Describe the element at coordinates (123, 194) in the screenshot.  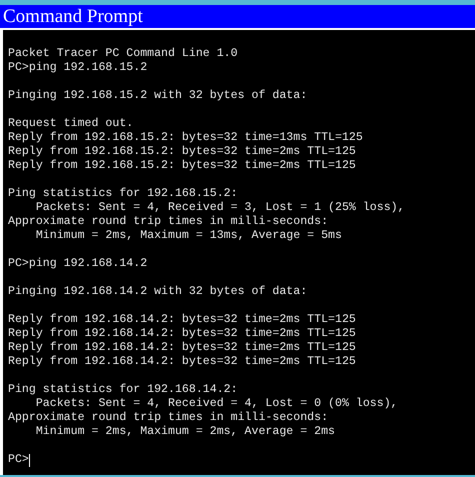
I see `console-line: Ping statistics for 192.168.15.2:` at that location.